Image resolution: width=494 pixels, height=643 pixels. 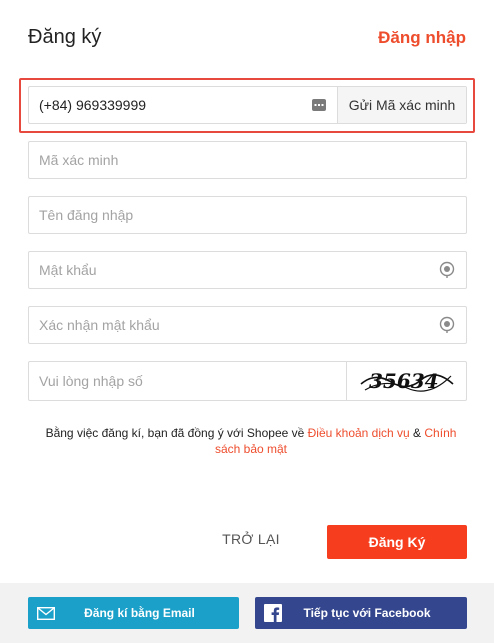 I want to click on show-password-icon, so click(x=447, y=270).